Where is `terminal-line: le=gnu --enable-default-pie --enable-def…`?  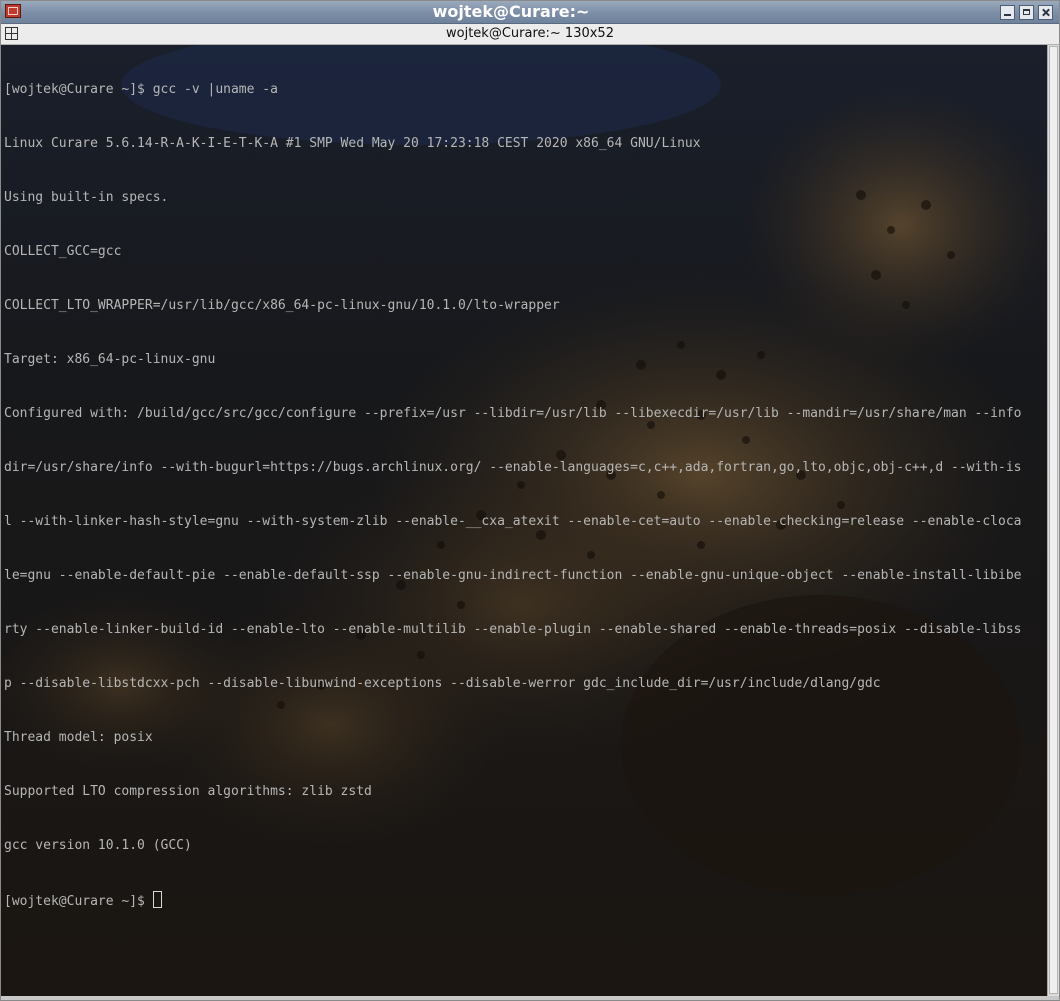
terminal-line: le=gnu --enable-default-pie --enable-def… is located at coordinates (513, 575).